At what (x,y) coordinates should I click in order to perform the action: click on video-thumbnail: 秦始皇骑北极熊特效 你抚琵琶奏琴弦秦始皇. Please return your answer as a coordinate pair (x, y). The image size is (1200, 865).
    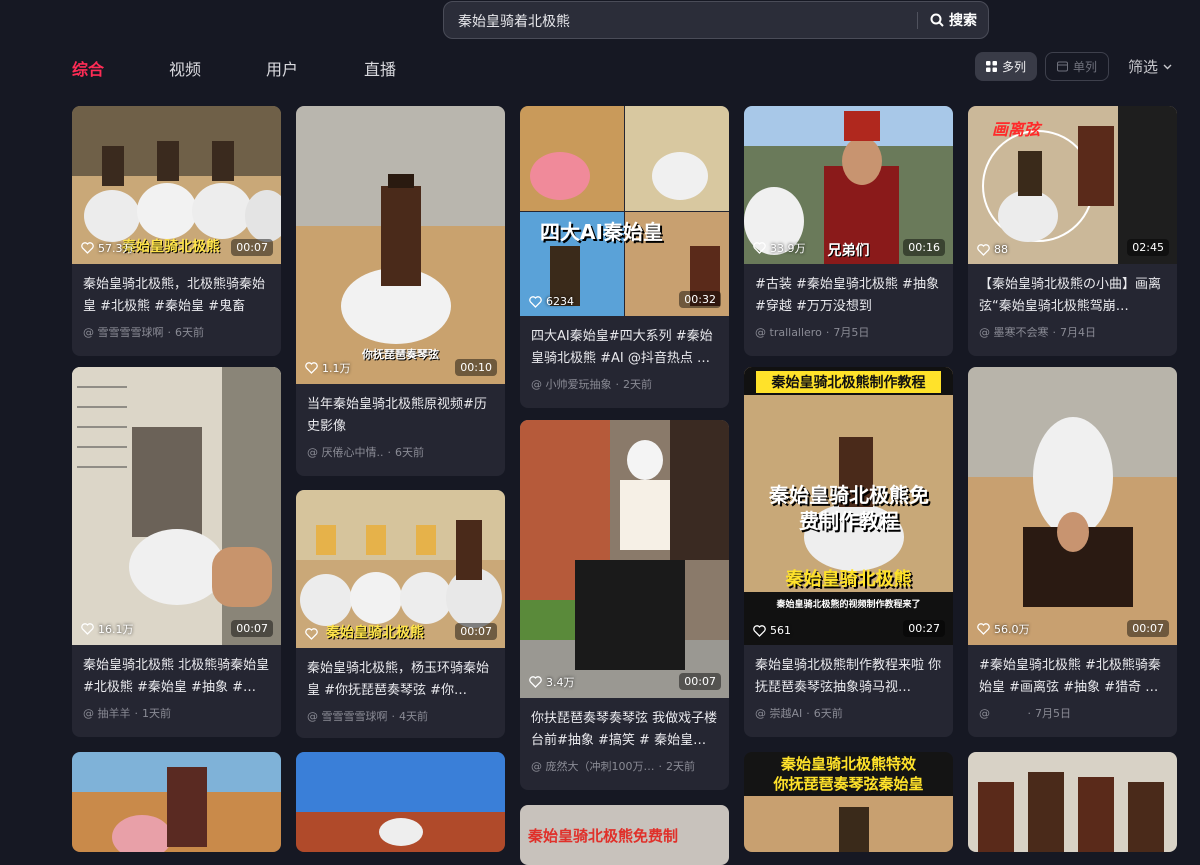
    Looking at the image, I should click on (848, 802).